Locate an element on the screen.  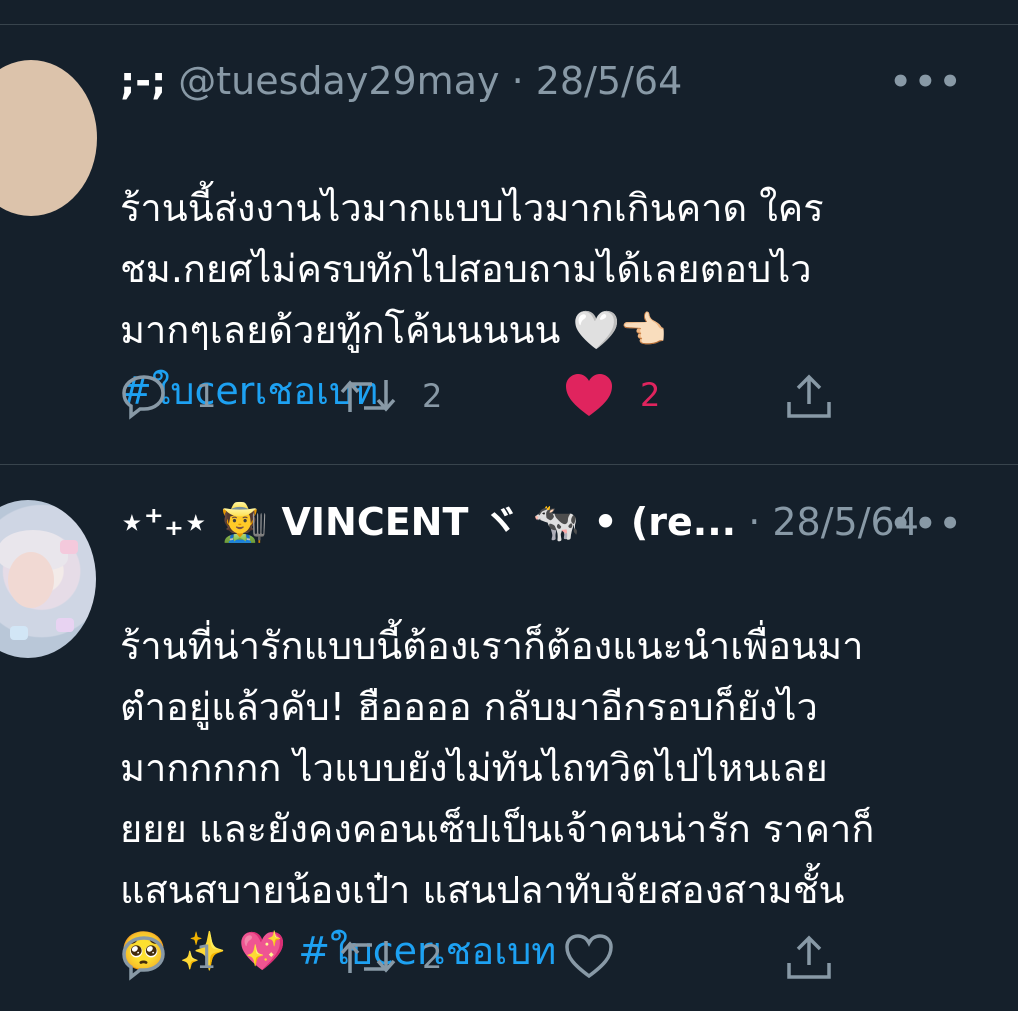
avatar-face is located at coordinates (31, 580).